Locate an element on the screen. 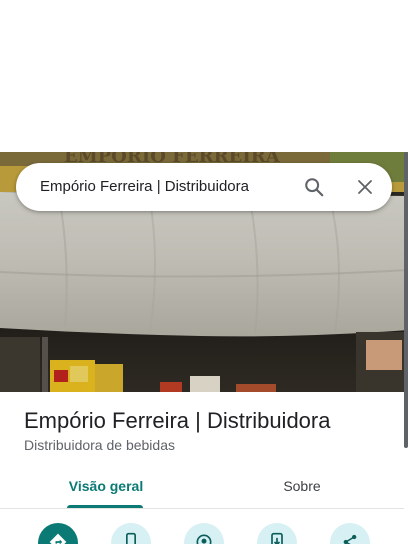 This screenshot has width=408, height=544. send-to-phone-icon is located at coordinates (277, 533).